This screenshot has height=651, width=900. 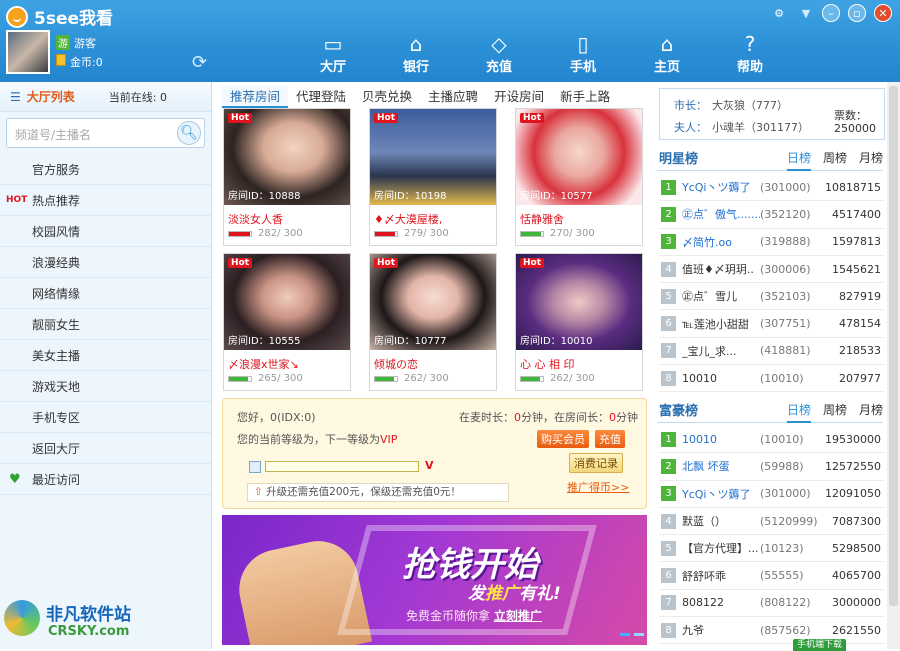 I want to click on leader-value: 大灰狼（777）, so click(x=750, y=105).